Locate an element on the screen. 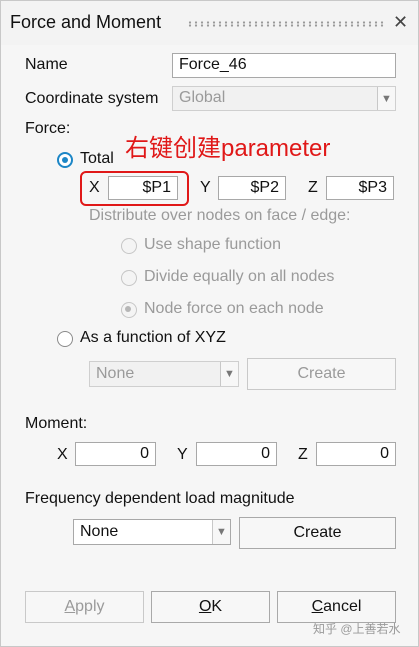  force-z-label: Z is located at coordinates (313, 187).